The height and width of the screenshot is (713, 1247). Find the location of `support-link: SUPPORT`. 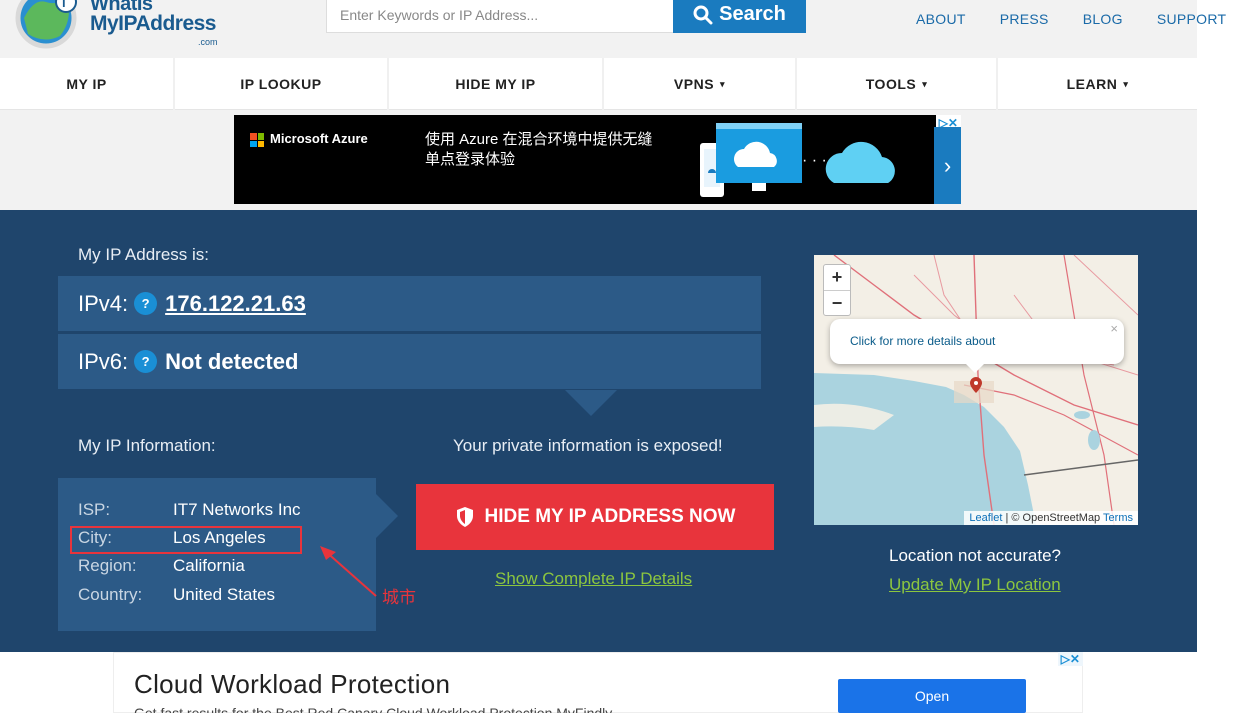

support-link: SUPPORT is located at coordinates (1192, 19).